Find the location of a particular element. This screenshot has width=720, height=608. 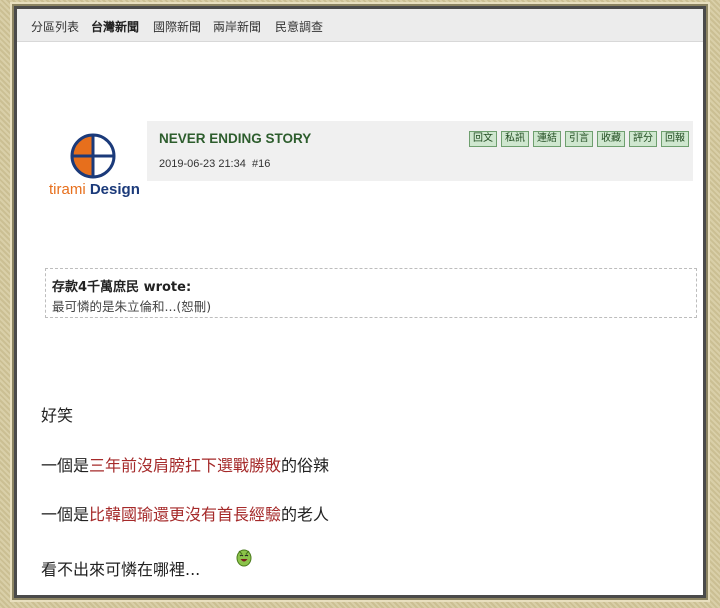

rate-button: 評分 is located at coordinates (643, 139).